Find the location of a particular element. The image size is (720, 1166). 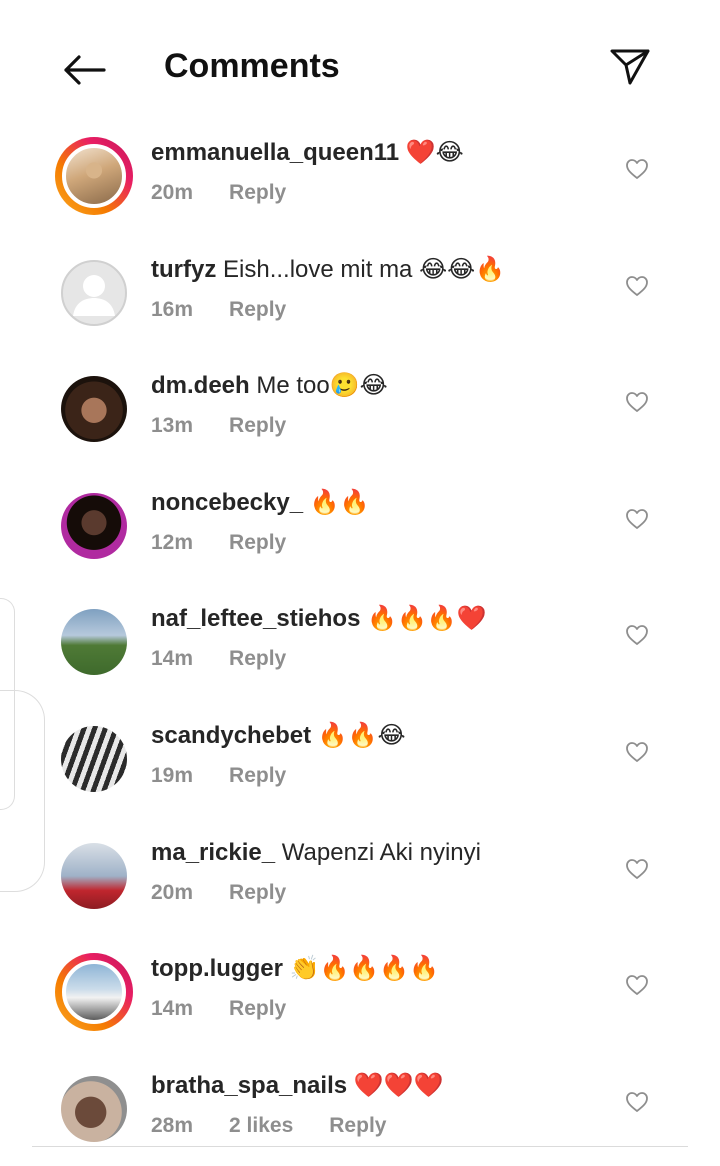

comment-item: dm.deeh Me too🥲😂 13m Reply is located at coordinates (360, 408).